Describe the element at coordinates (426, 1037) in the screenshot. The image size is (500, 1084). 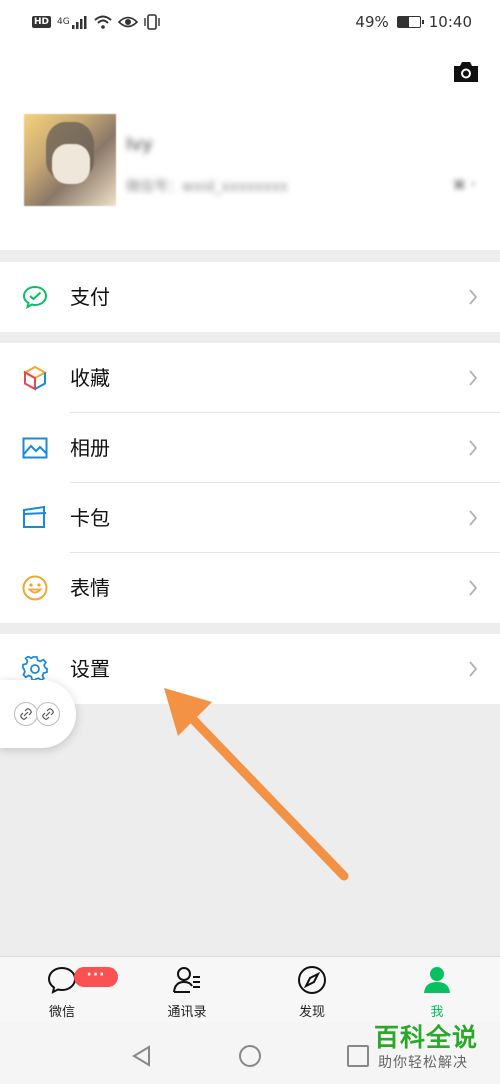
I see `watermark-title: 百科全说` at that location.